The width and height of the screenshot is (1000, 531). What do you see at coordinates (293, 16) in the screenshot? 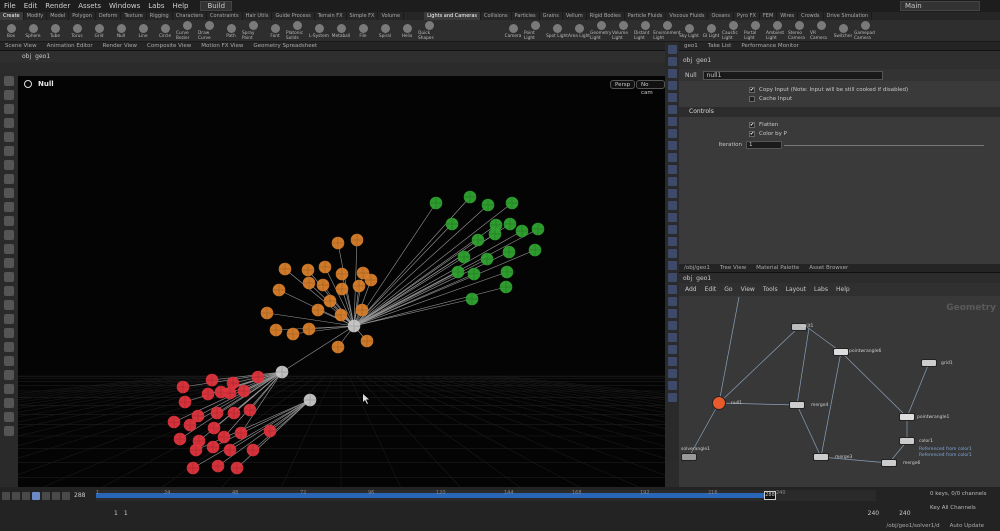
I see `shelf-tab: Guide Process` at bounding box center [293, 16].